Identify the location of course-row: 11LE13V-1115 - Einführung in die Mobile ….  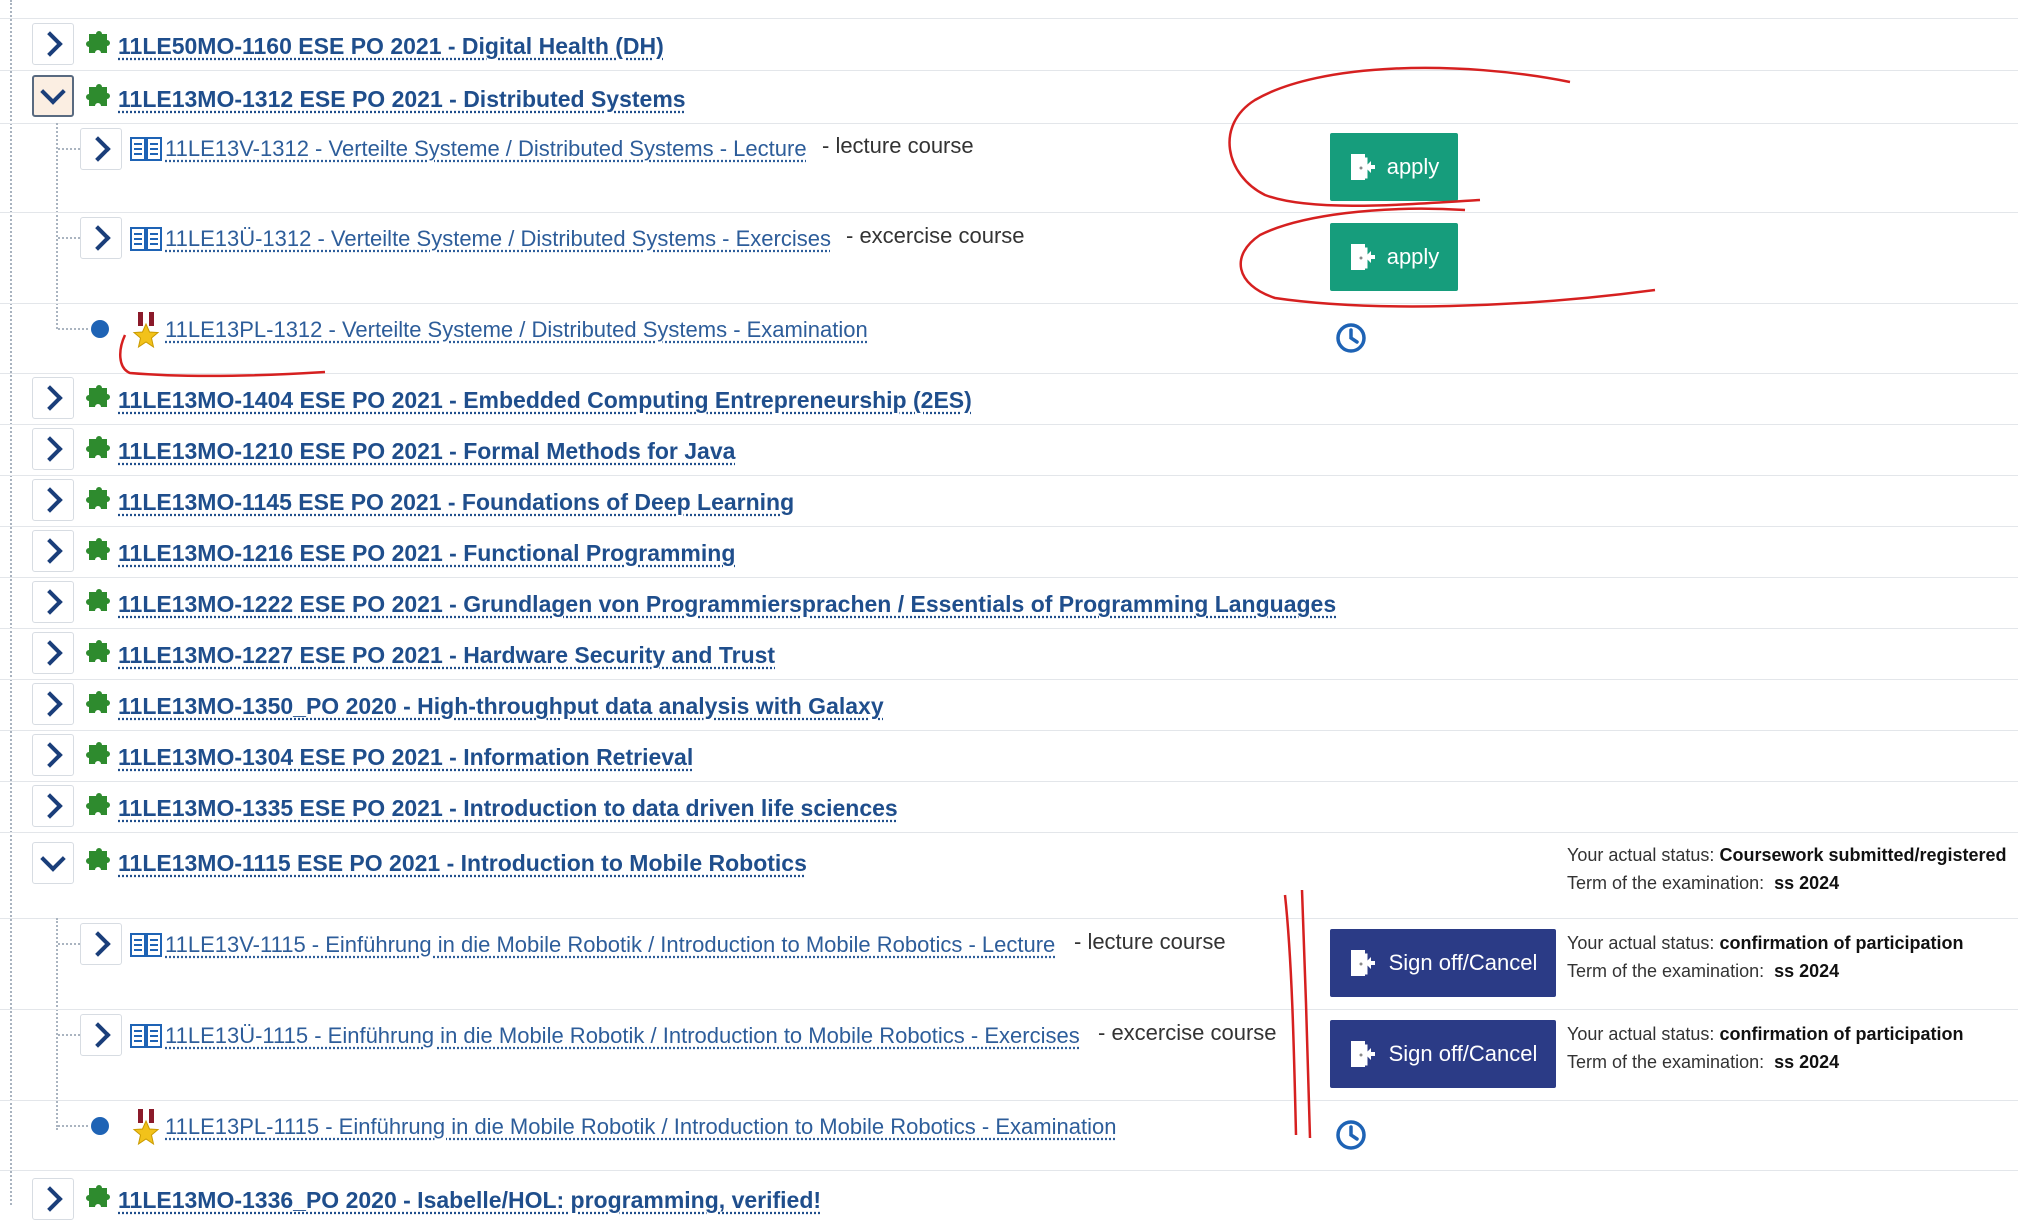
(1009, 964).